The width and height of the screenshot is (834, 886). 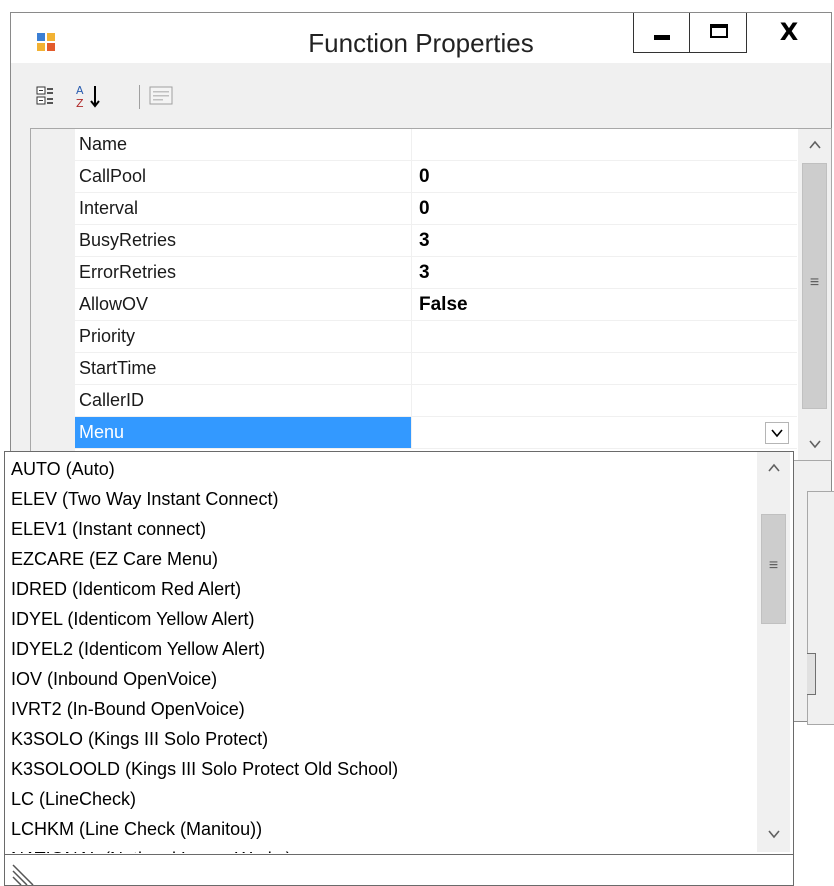 I want to click on list-item: IOV (Inbound OpenVoice), so click(x=114, y=679).